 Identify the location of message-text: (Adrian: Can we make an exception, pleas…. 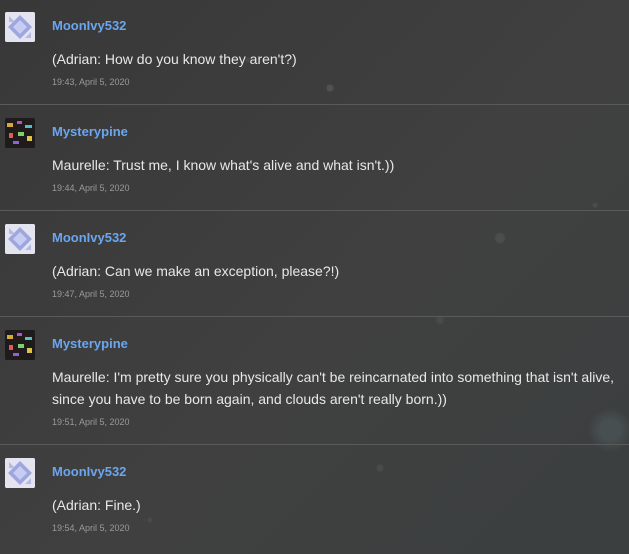
(196, 271).